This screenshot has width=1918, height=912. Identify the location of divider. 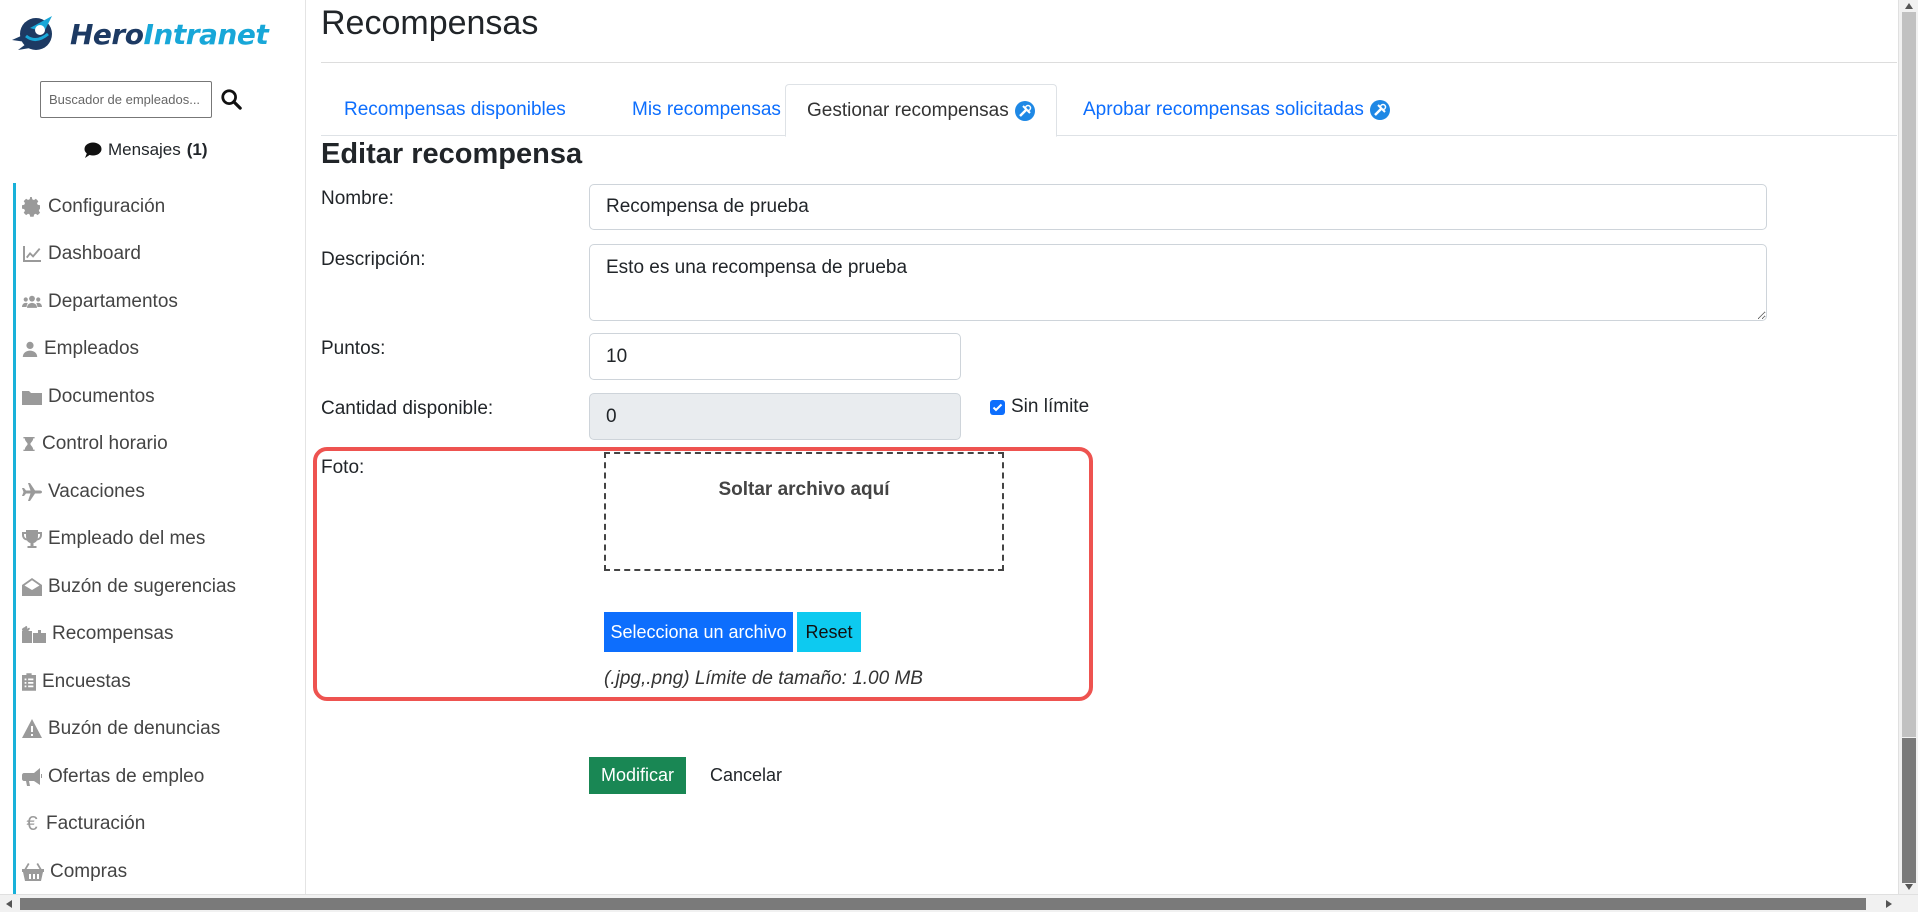
(1109, 62).